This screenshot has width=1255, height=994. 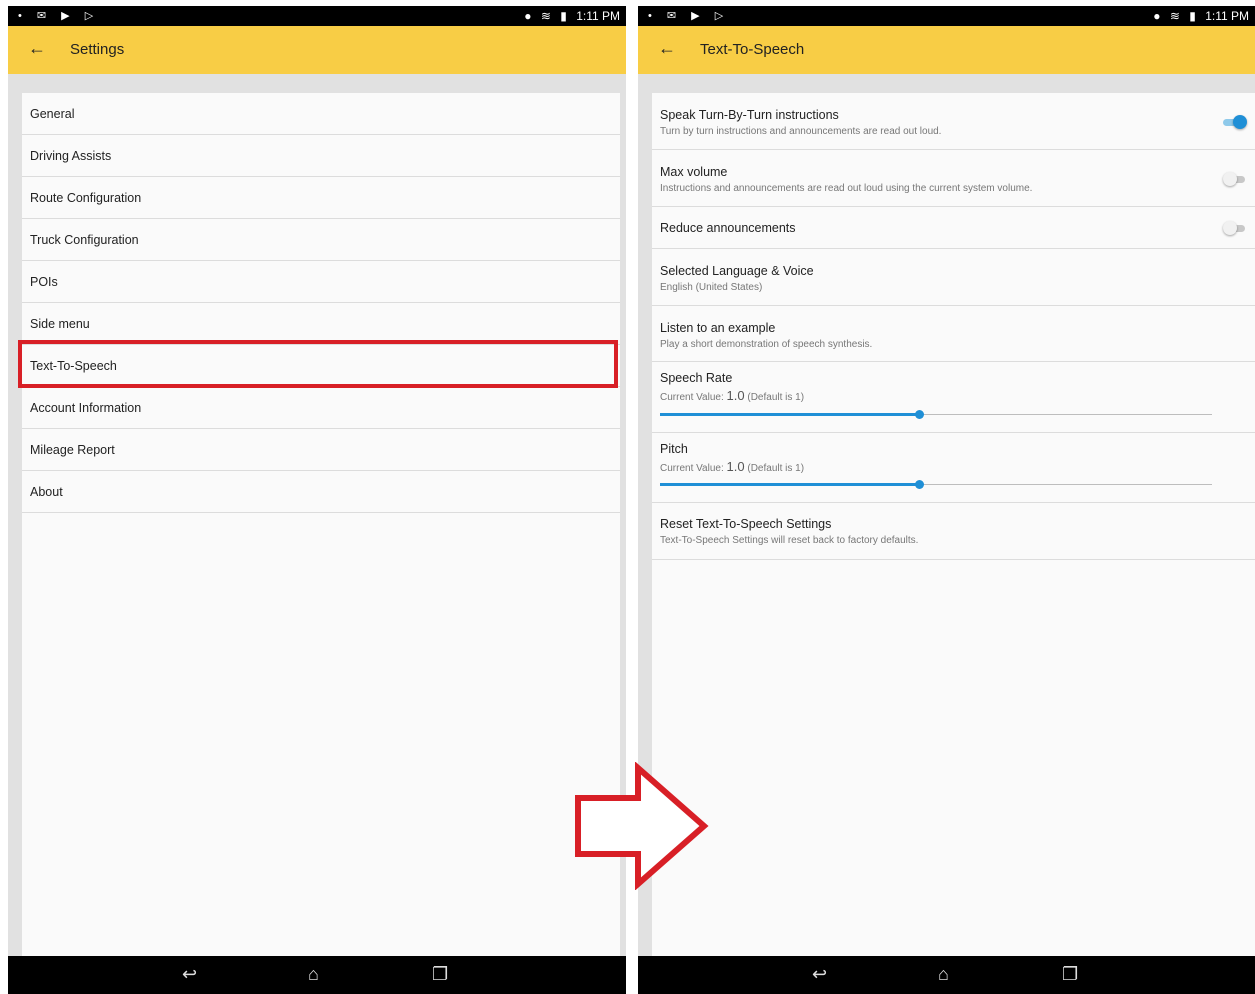 I want to click on setting-reduce-announcements: Reduce announcements, so click(x=953, y=228).